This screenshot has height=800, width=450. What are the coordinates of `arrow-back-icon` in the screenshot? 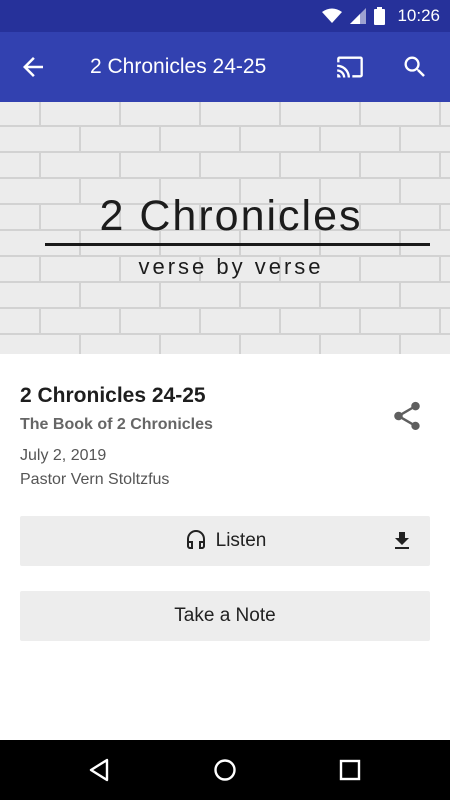 It's located at (33, 67).